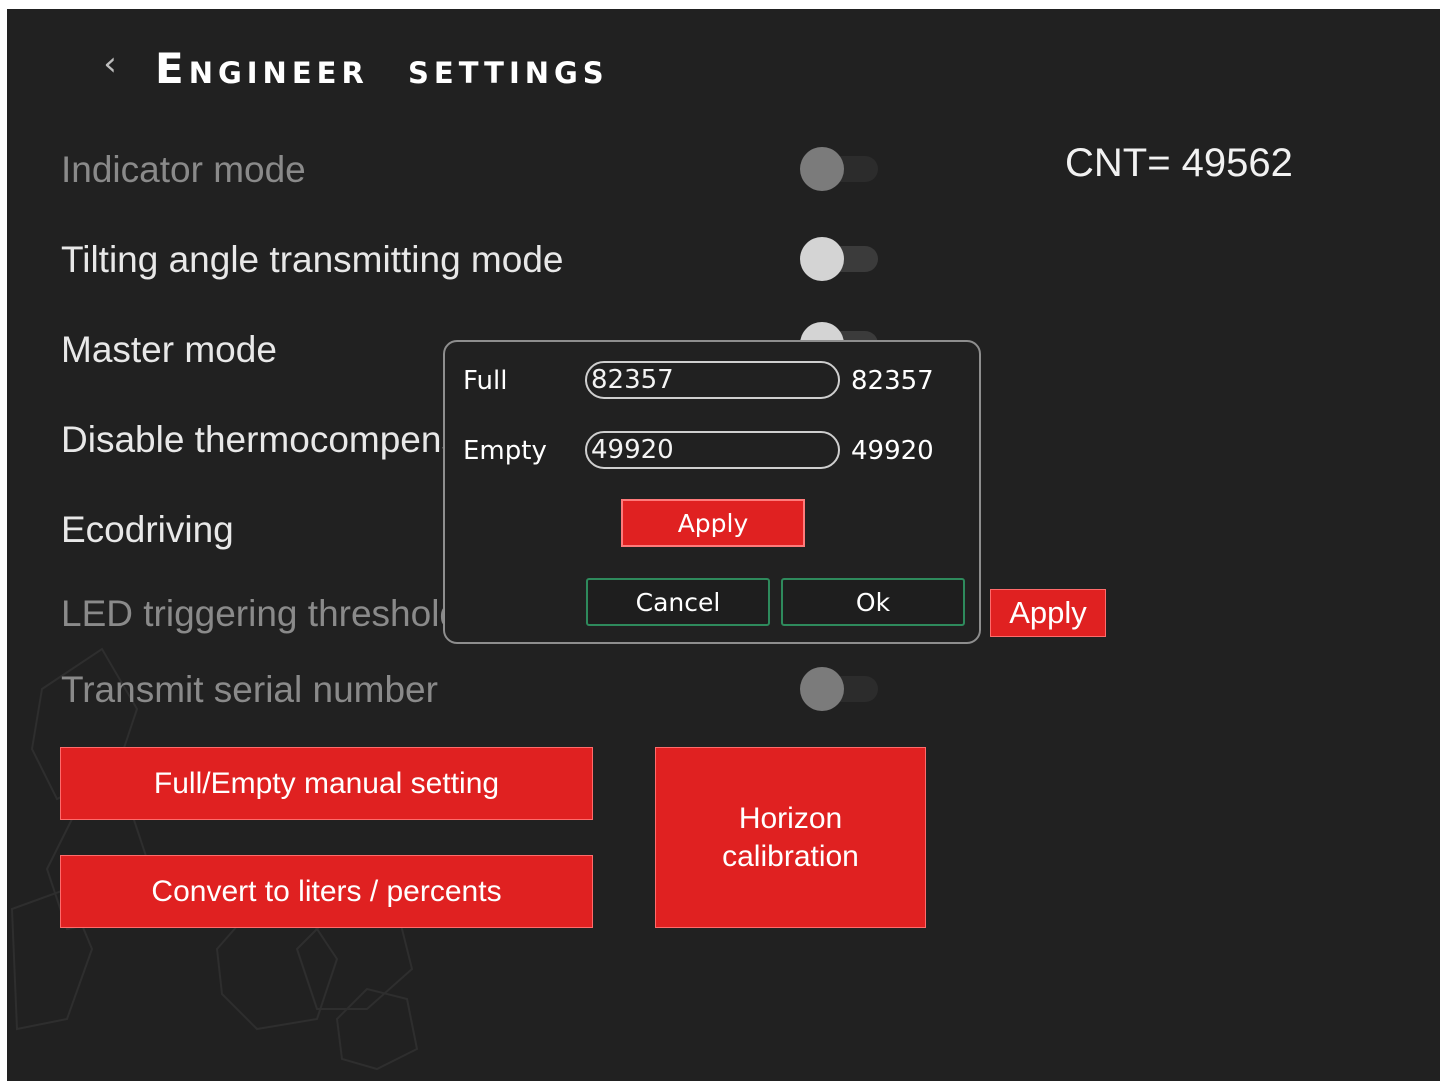 This screenshot has width=1440, height=1081. I want to click on empty-current-value: 49920, so click(892, 451).